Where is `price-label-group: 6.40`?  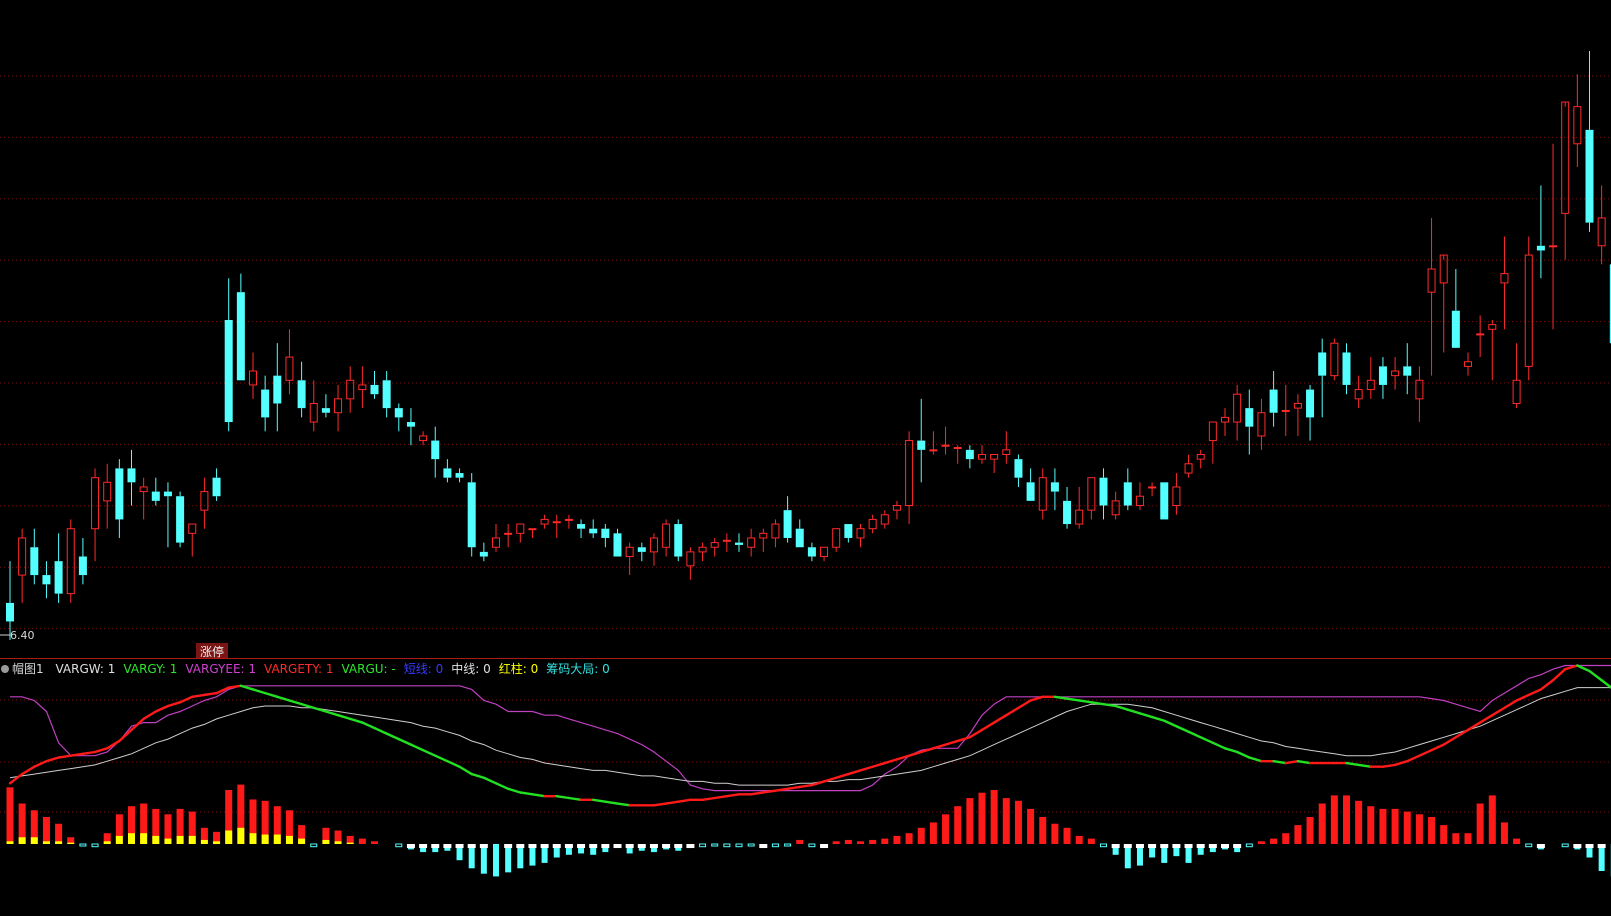
price-label-group: 6.40 is located at coordinates (17, 635).